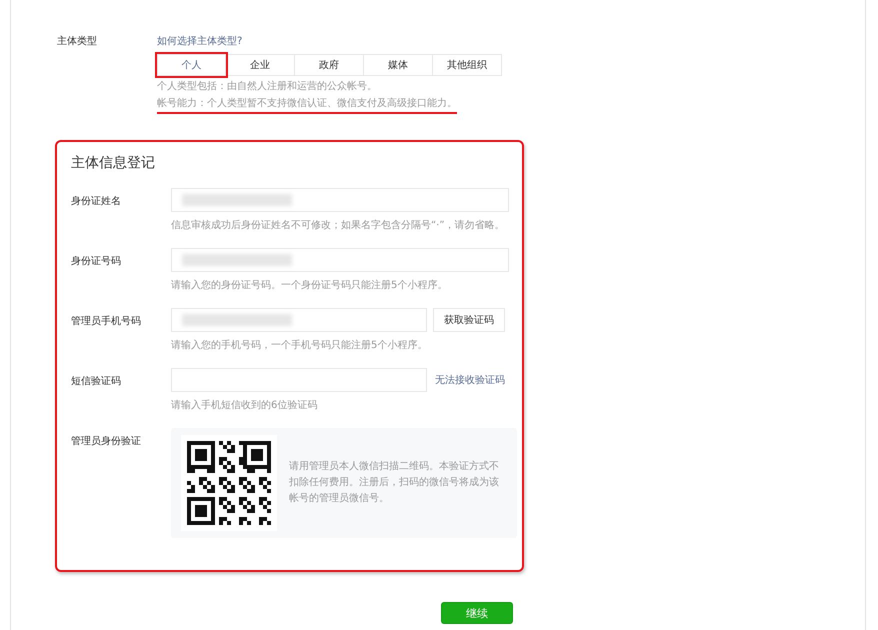 Image resolution: width=878 pixels, height=630 pixels. Describe the element at coordinates (113, 163) in the screenshot. I see `section-title: 主体信息登记` at that location.